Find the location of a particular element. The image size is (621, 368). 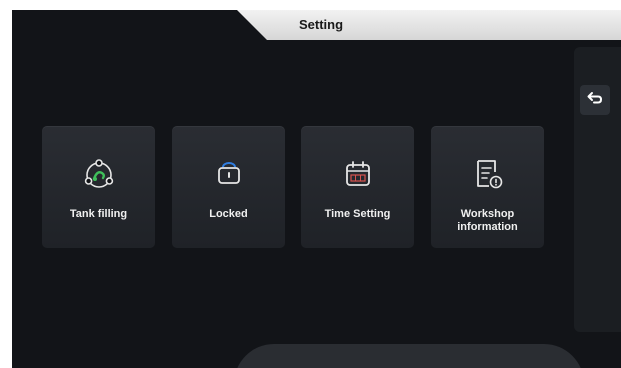

back-arrow-icon is located at coordinates (595, 100).